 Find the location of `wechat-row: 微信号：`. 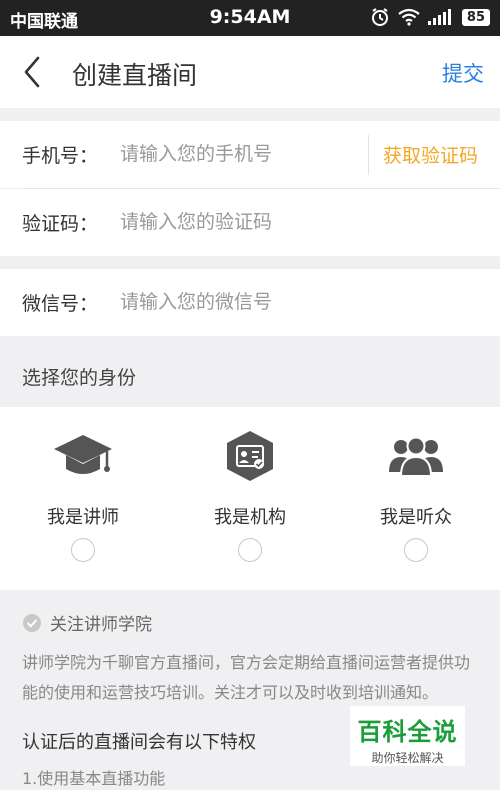

wechat-row: 微信号： is located at coordinates (250, 302).